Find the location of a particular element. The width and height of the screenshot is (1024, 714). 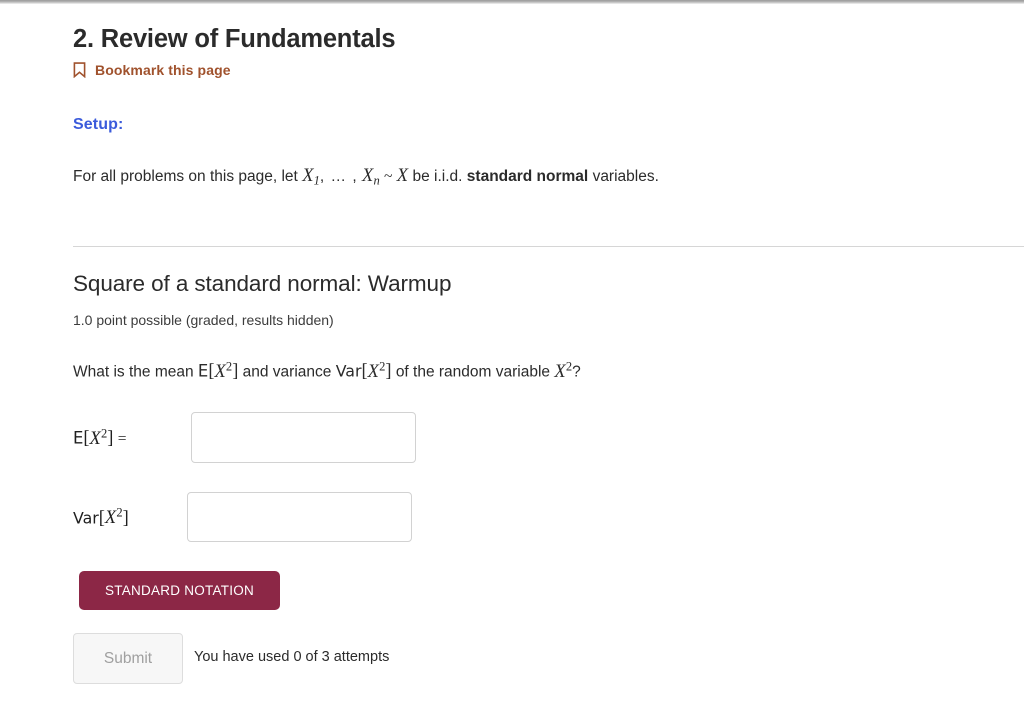

setup-text-before: For all problems on this page, let is located at coordinates (185, 176).